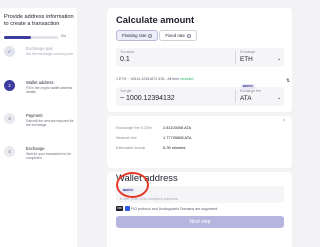 This screenshot has width=320, height=247. Describe the element at coordinates (63, 36) in the screenshot. I see `progress-label: 2/4` at that location.